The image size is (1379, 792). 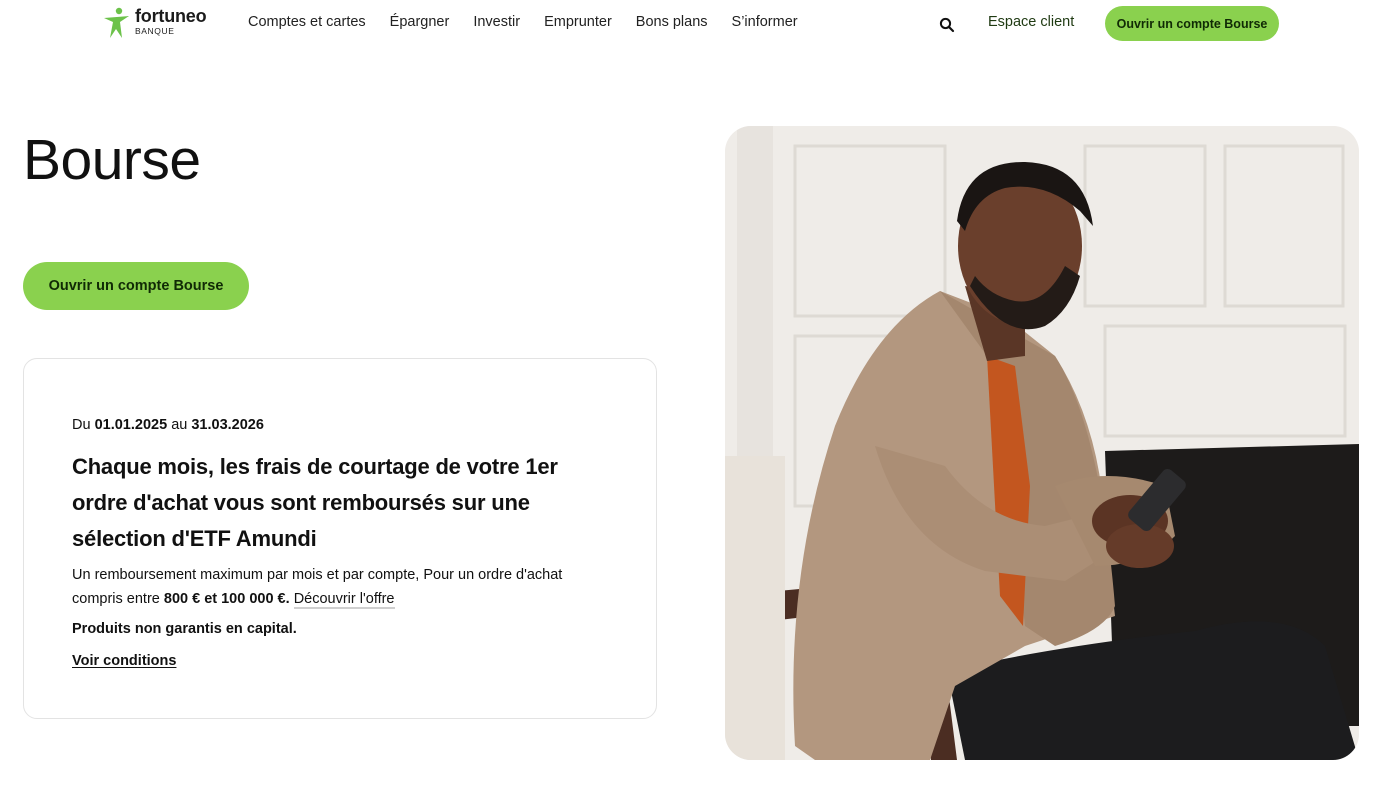 What do you see at coordinates (226, 599) in the screenshot?
I see `offer-amount: 800 € et 100 000 €.` at bounding box center [226, 599].